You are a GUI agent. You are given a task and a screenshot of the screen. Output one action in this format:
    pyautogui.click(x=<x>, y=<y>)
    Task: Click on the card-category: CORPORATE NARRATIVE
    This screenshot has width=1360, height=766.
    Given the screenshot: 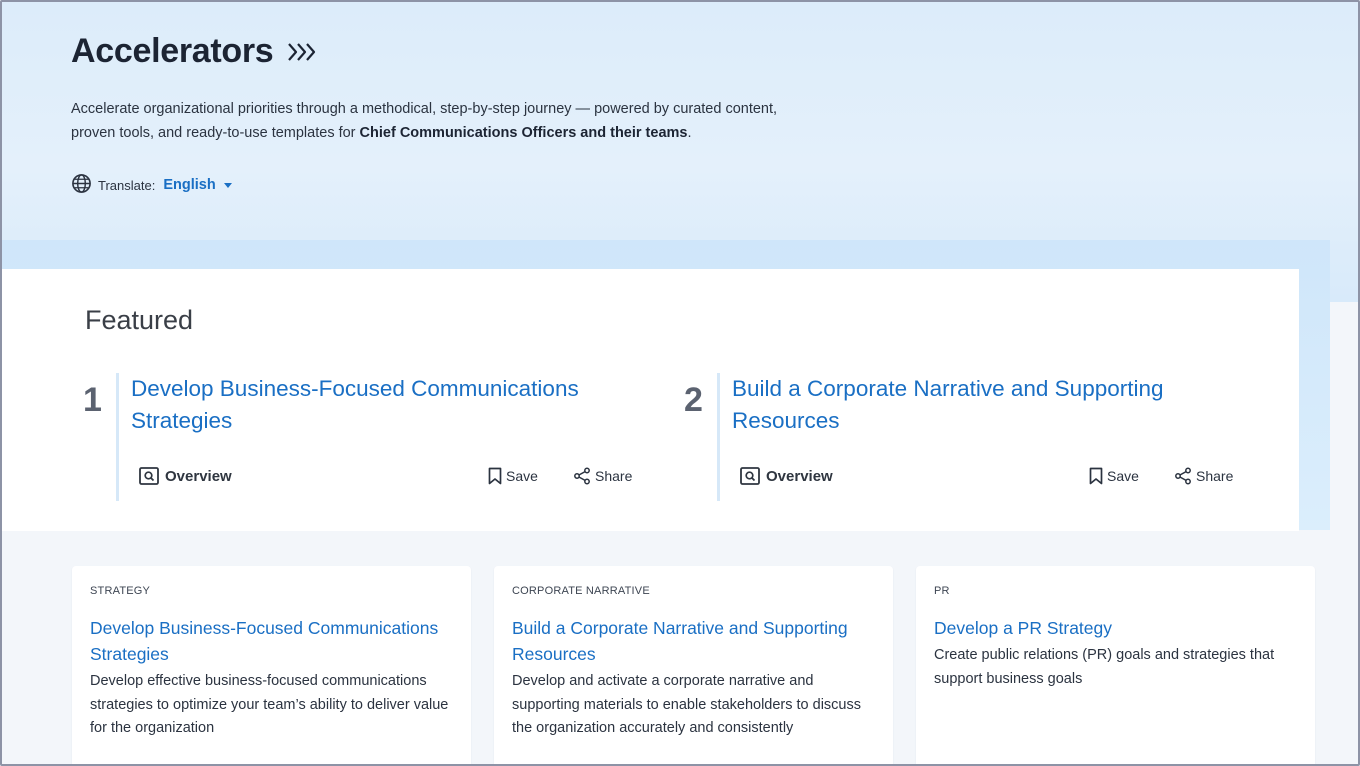 What is the action you would take?
    pyautogui.click(x=581, y=591)
    